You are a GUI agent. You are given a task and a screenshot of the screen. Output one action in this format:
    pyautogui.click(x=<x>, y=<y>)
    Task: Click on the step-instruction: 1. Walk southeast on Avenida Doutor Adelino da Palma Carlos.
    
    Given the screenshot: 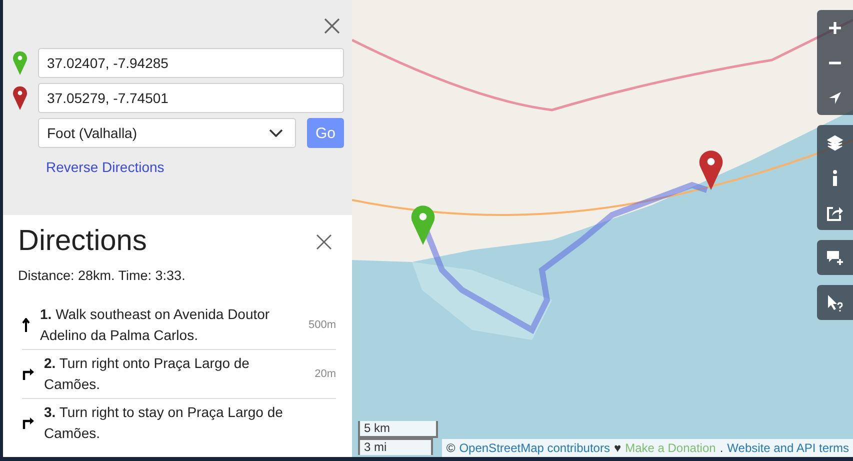 What is the action you would take?
    pyautogui.click(x=155, y=325)
    